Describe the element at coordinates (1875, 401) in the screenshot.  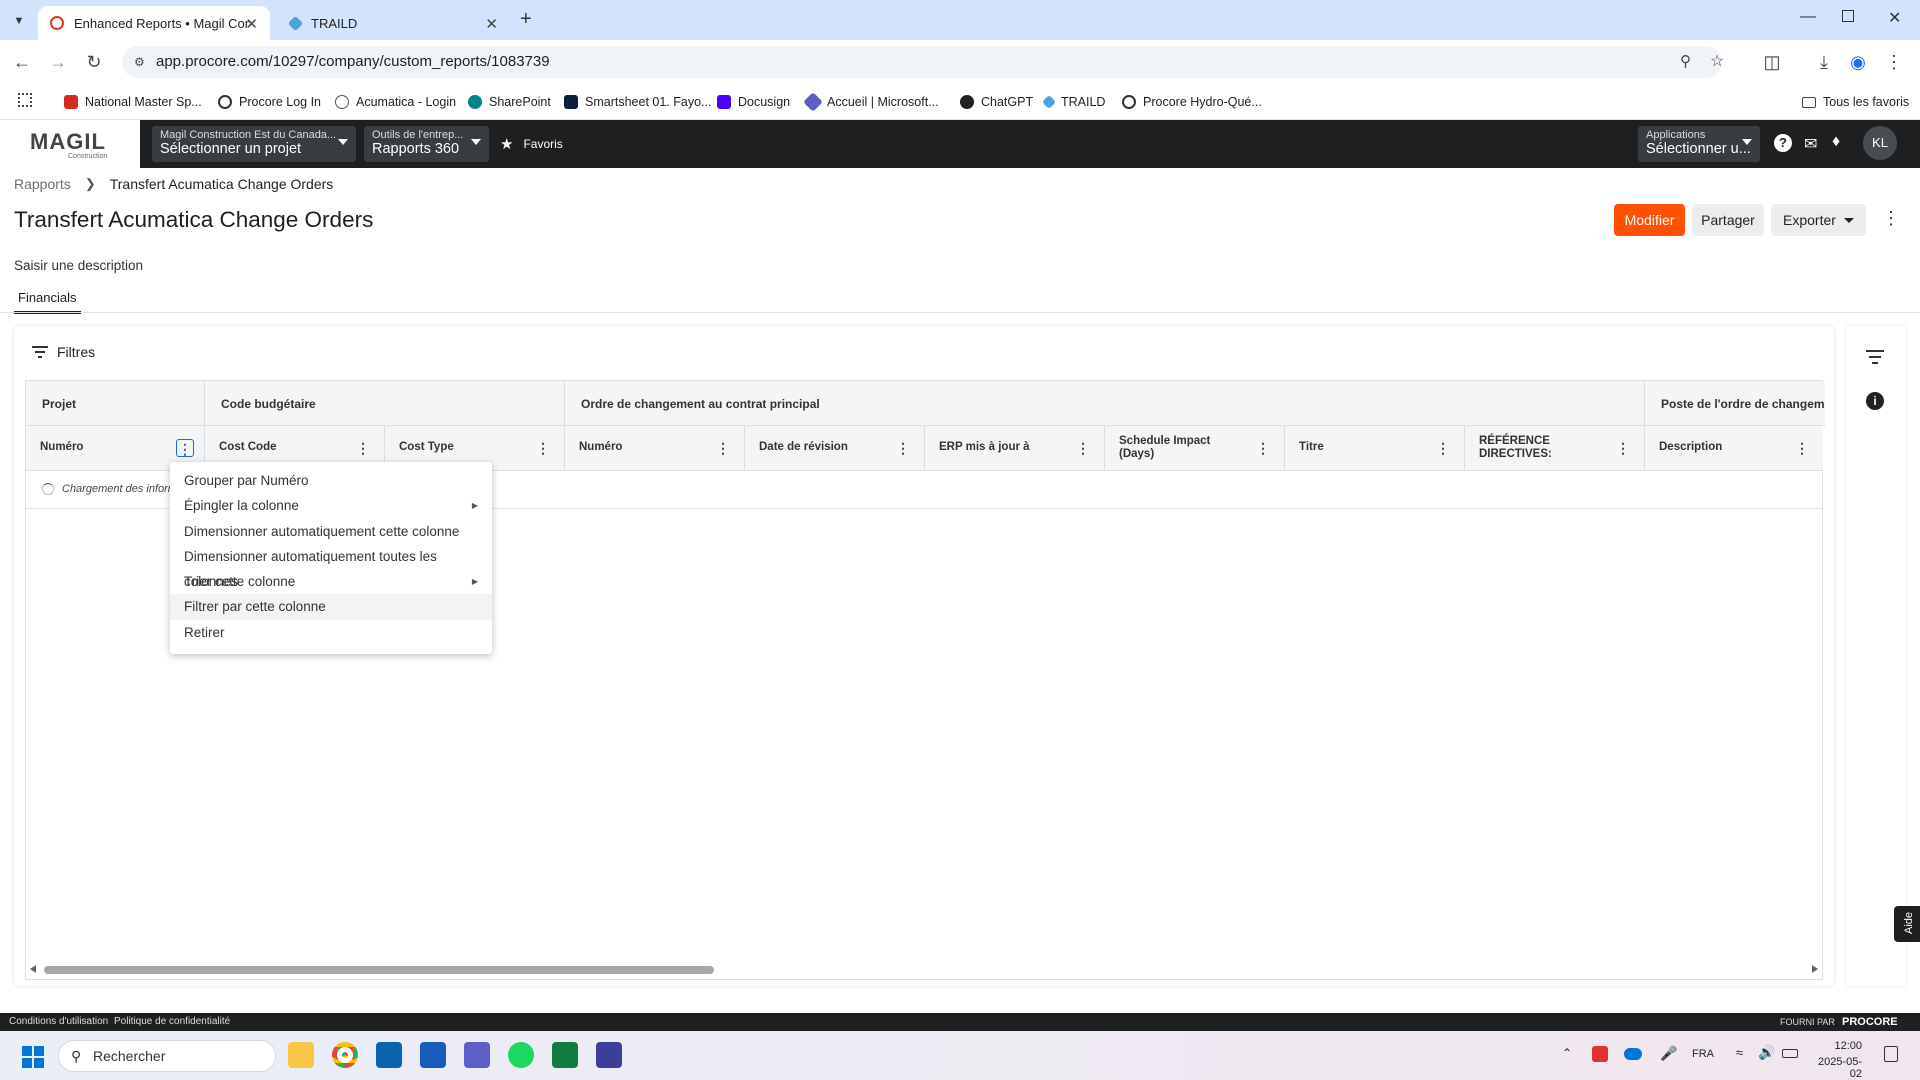
I see `info-icon: i` at that location.